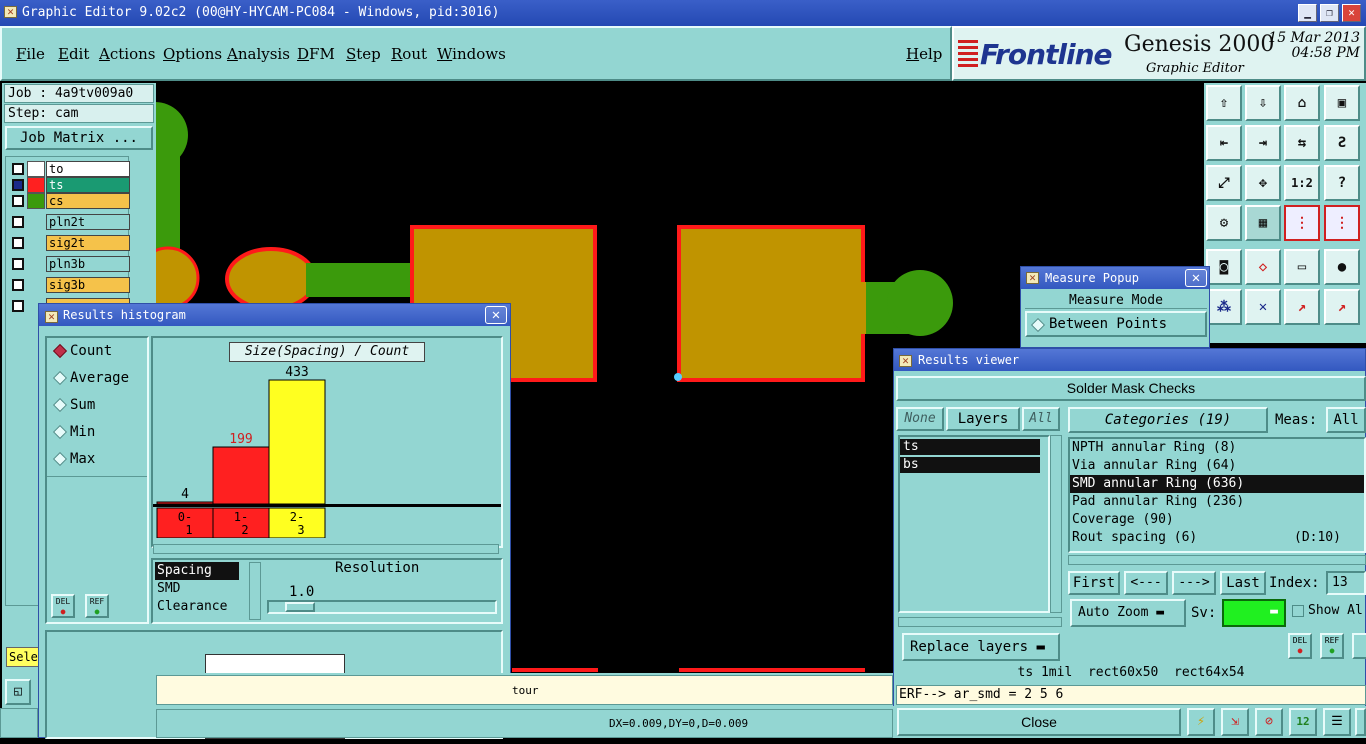 The width and height of the screenshot is (1366, 744). Describe the element at coordinates (197, 571) in the screenshot. I see `type-item-spacing: Spacing` at that location.